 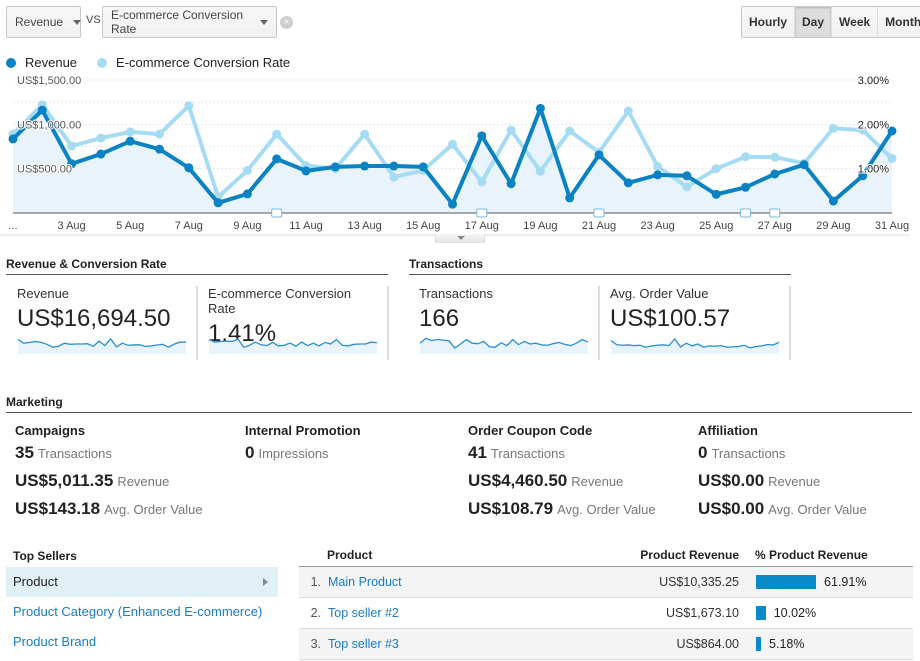 What do you see at coordinates (759, 644) in the screenshot?
I see `pct-bar` at bounding box center [759, 644].